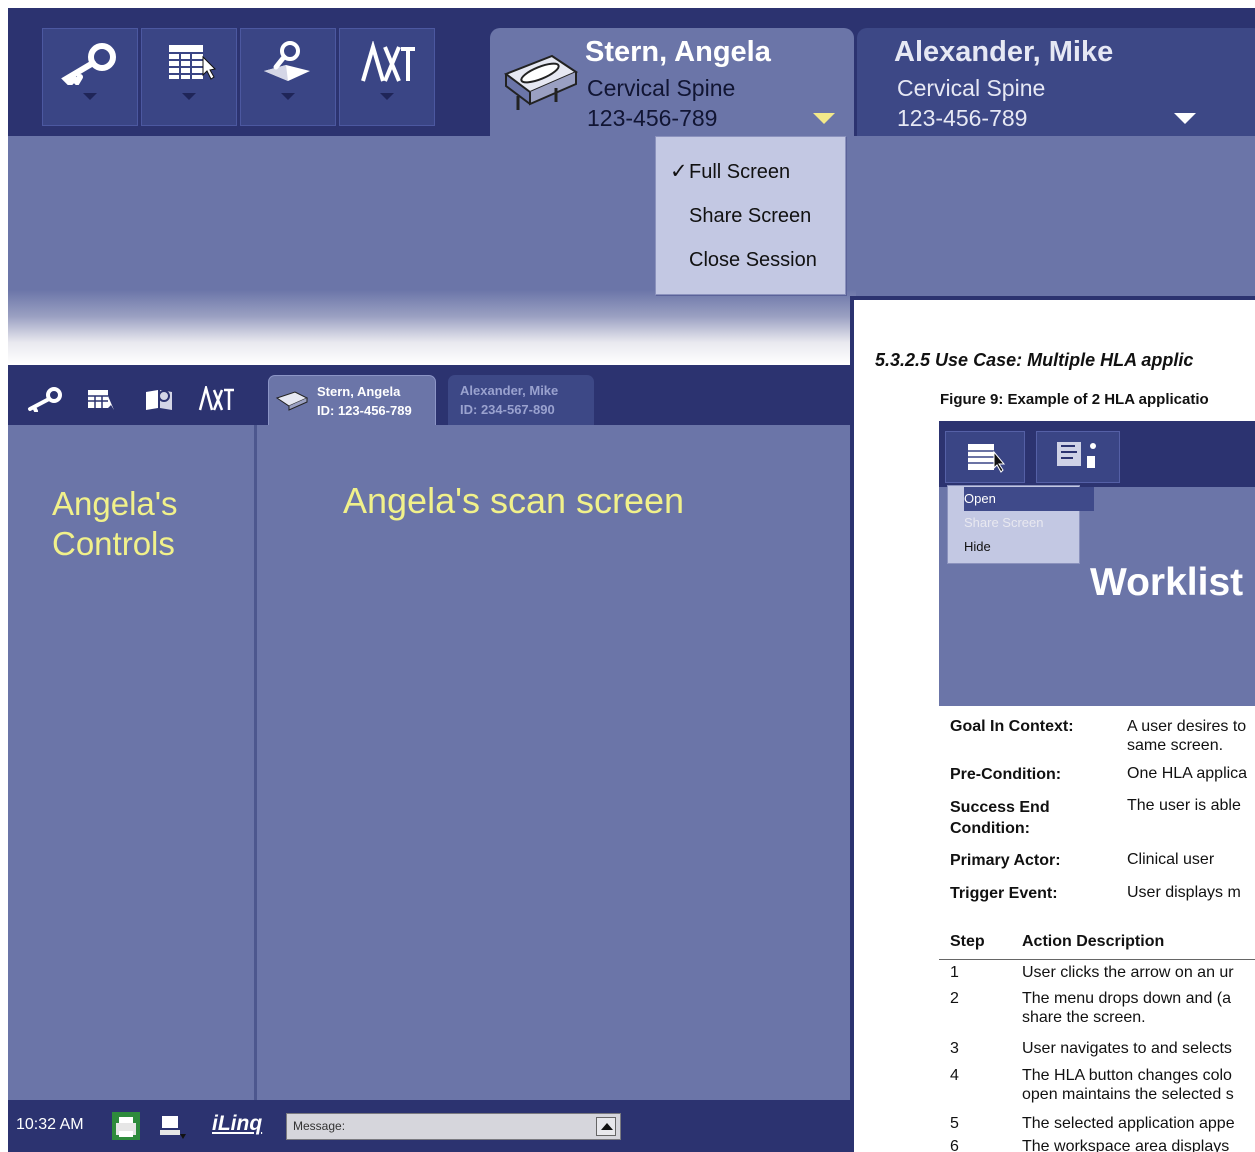  I want to click on taskbar: 10:32 AM iLinq Message:, so click(432, 1126).